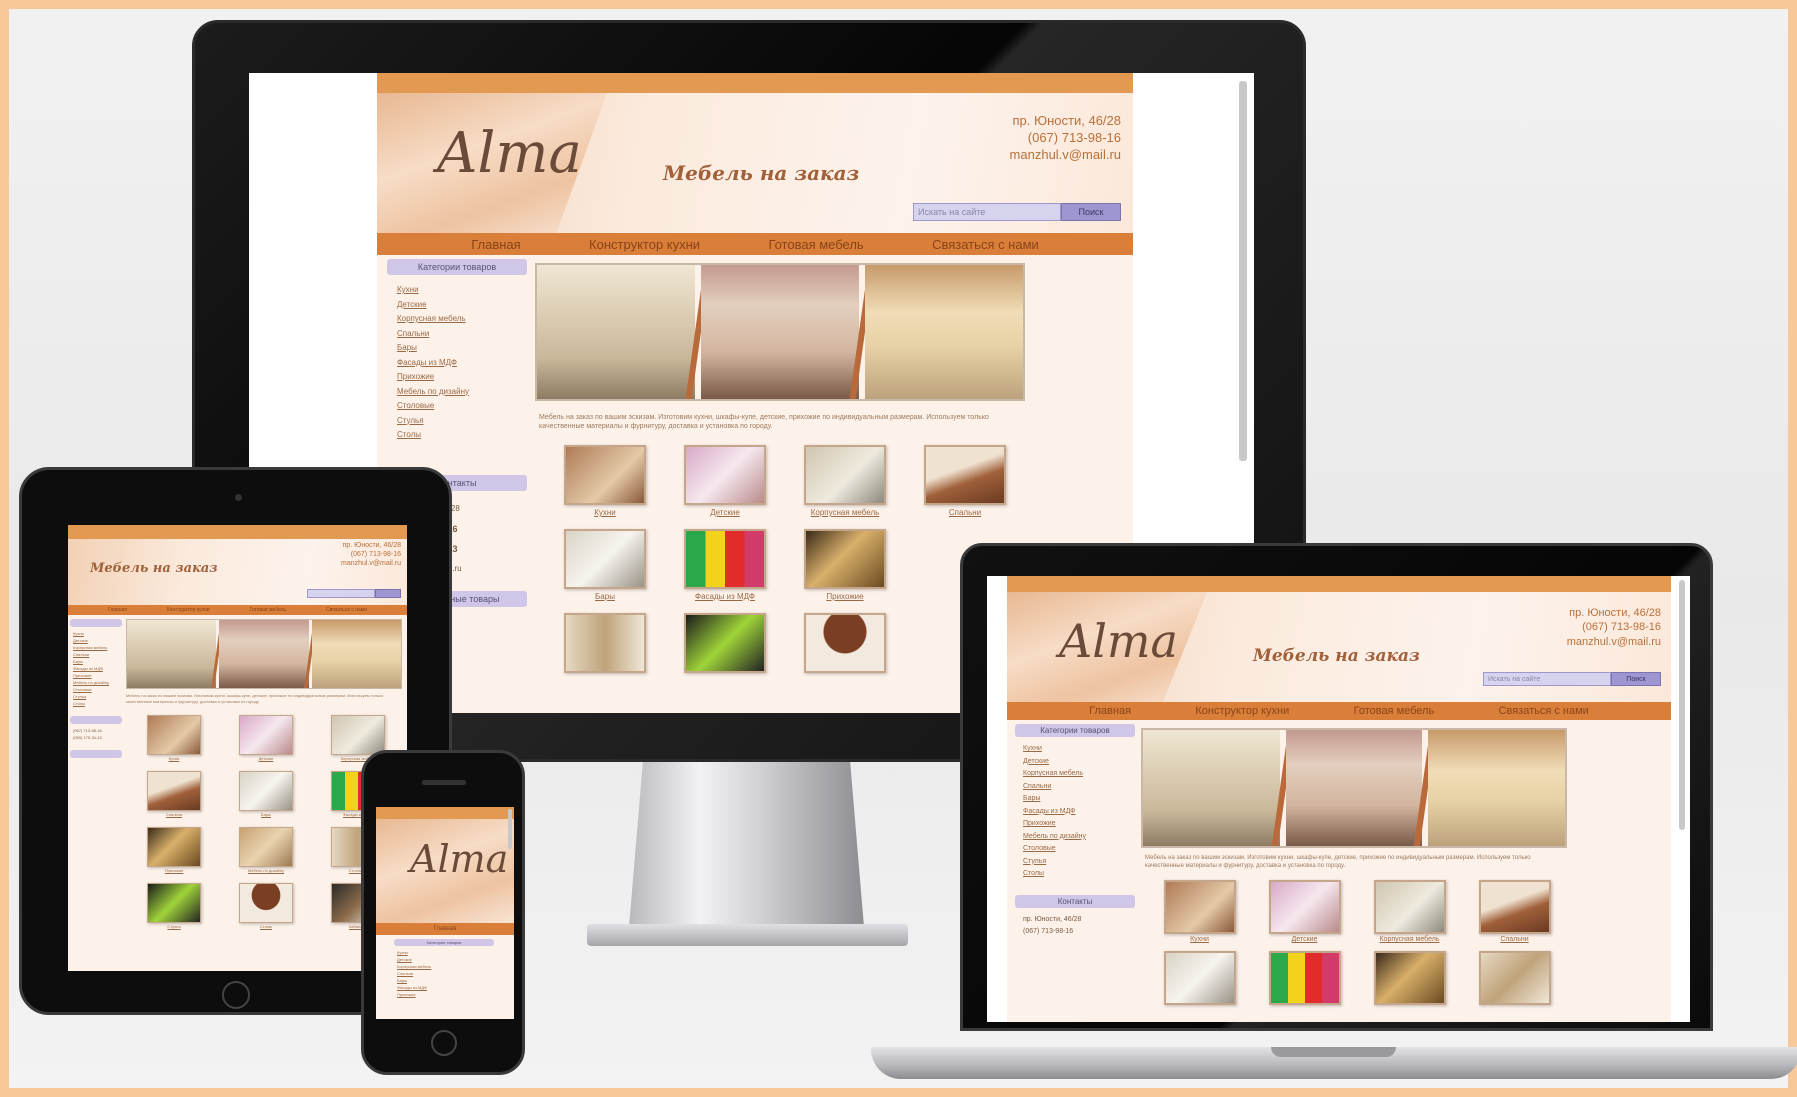  Describe the element at coordinates (725, 565) in the screenshot. I see `product-tile: Фасады из МДФ` at that location.